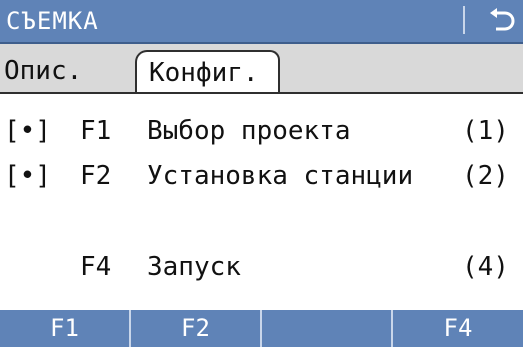  Describe the element at coordinates (194, 267) in the screenshot. I see `menu-item-label: Запуск` at that location.